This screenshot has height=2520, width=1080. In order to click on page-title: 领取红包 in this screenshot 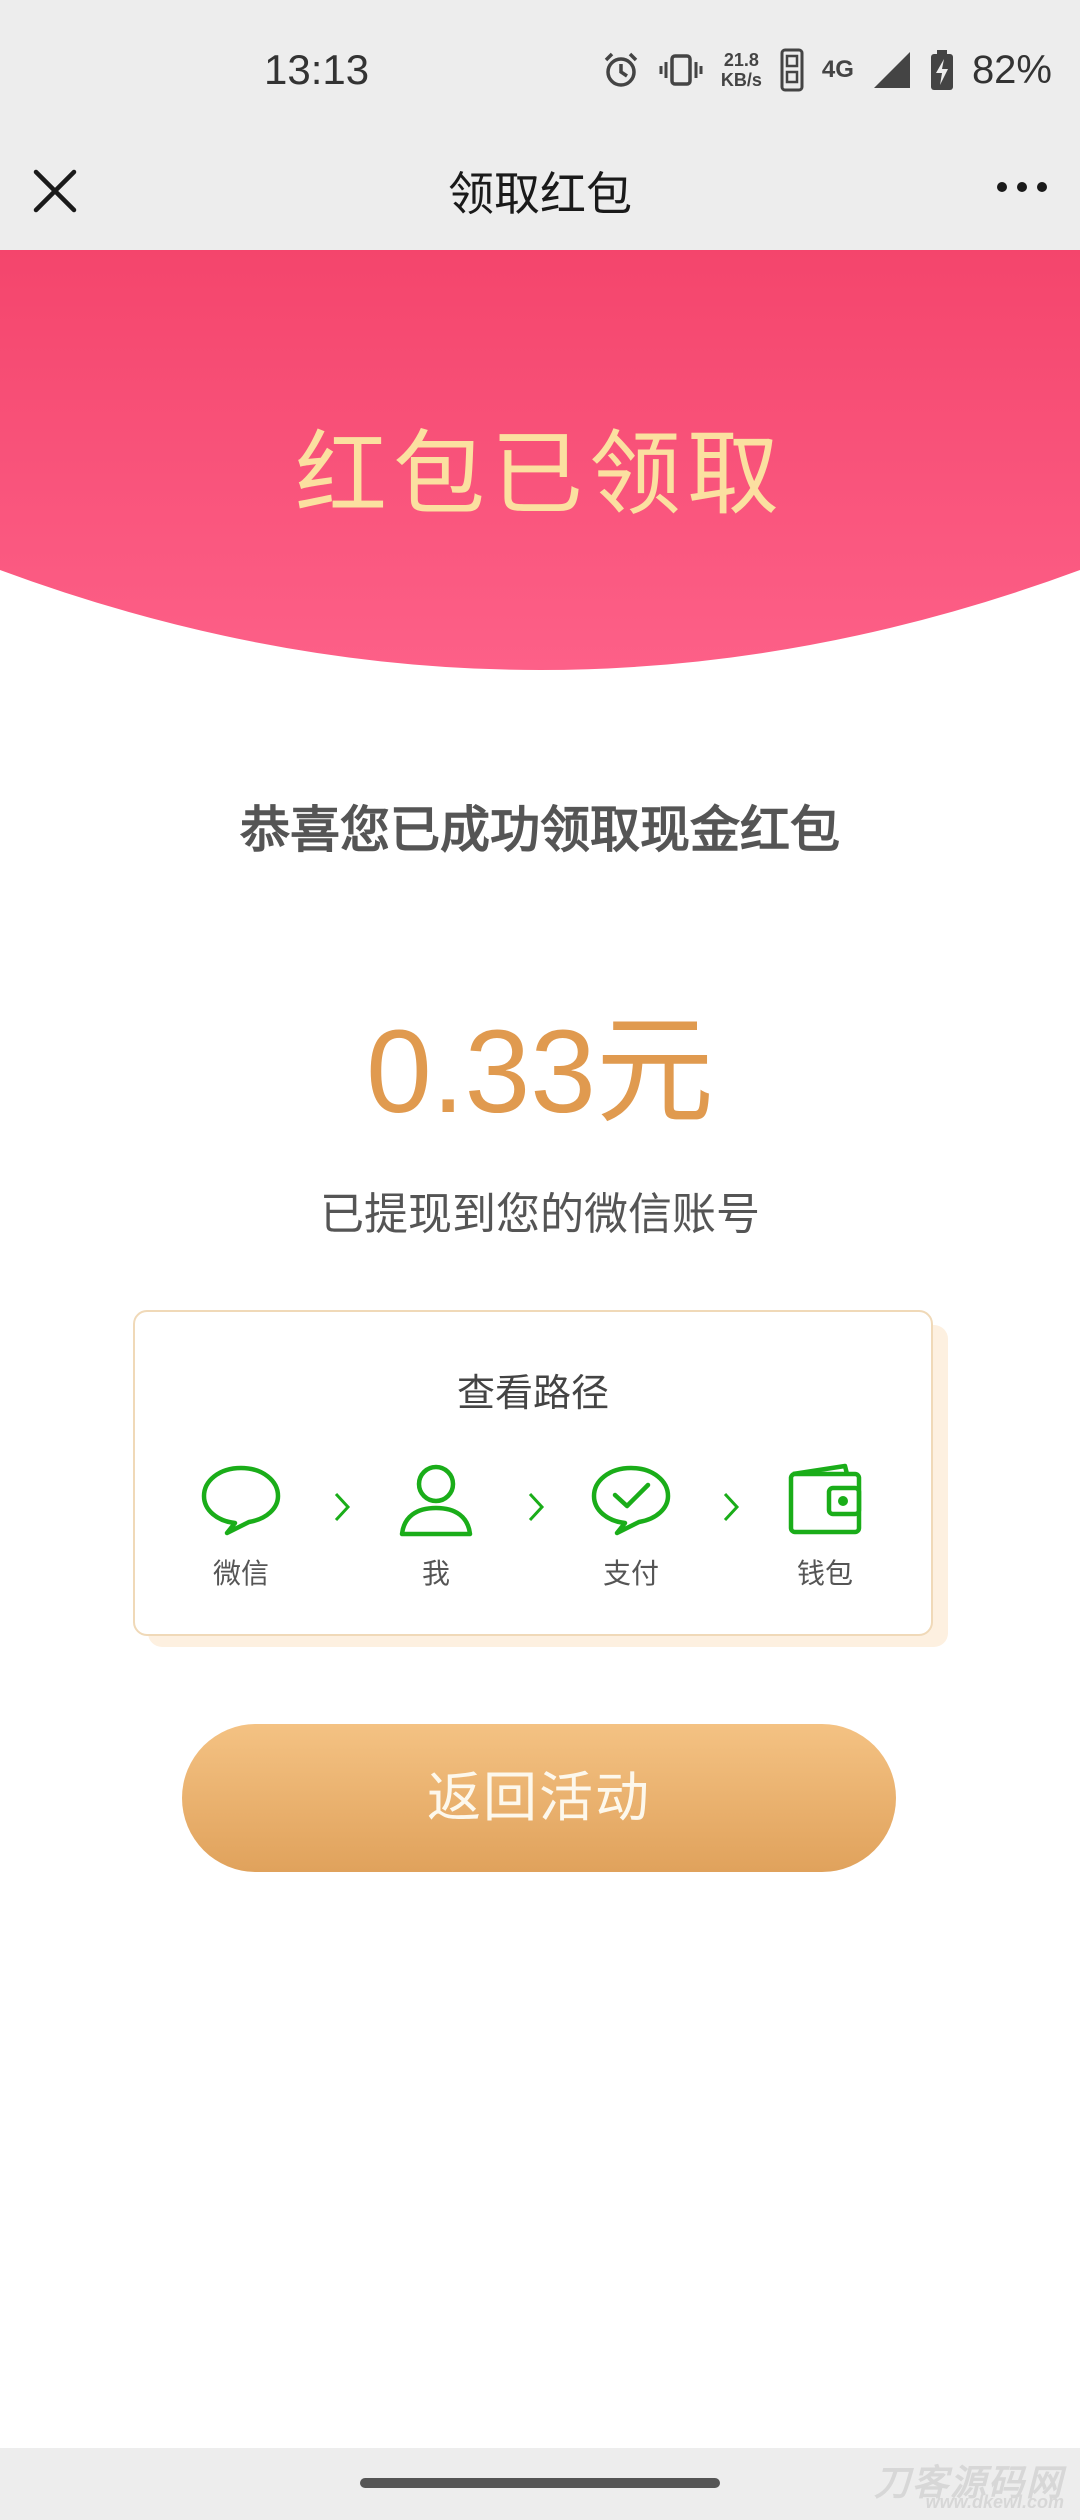, I will do `click(540, 194)`.